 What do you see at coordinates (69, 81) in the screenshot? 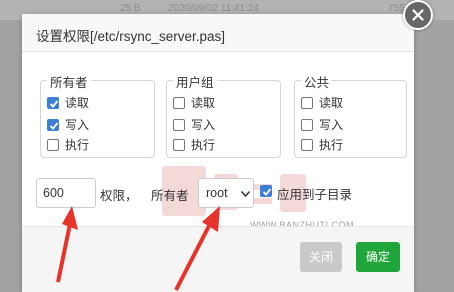
I see `group-legend: 所有者` at bounding box center [69, 81].